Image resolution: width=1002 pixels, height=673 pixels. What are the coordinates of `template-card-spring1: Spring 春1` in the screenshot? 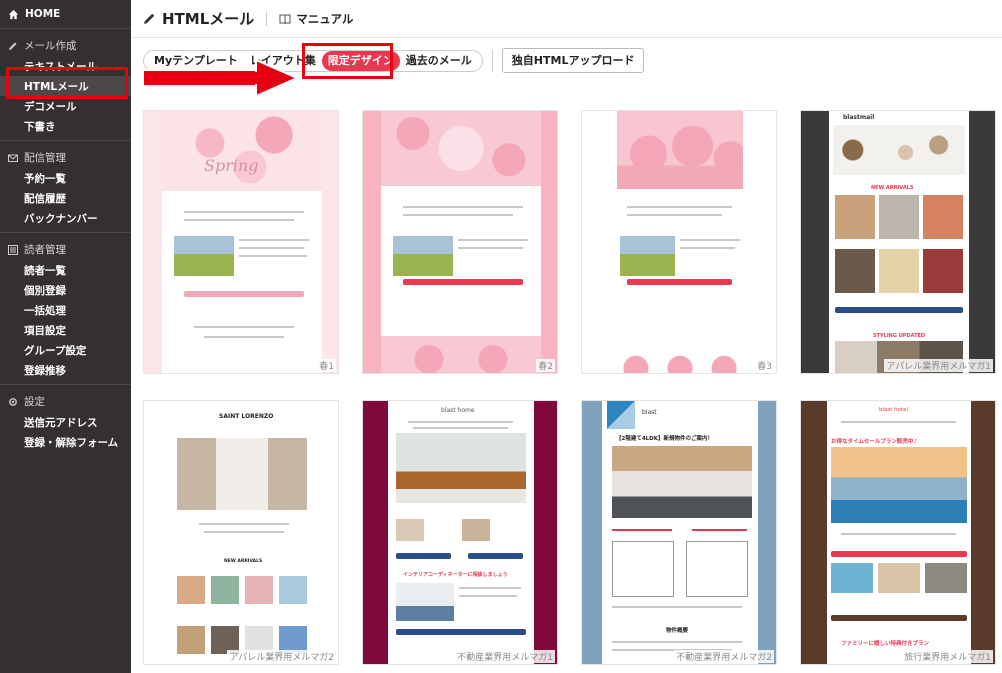 It's located at (241, 242).